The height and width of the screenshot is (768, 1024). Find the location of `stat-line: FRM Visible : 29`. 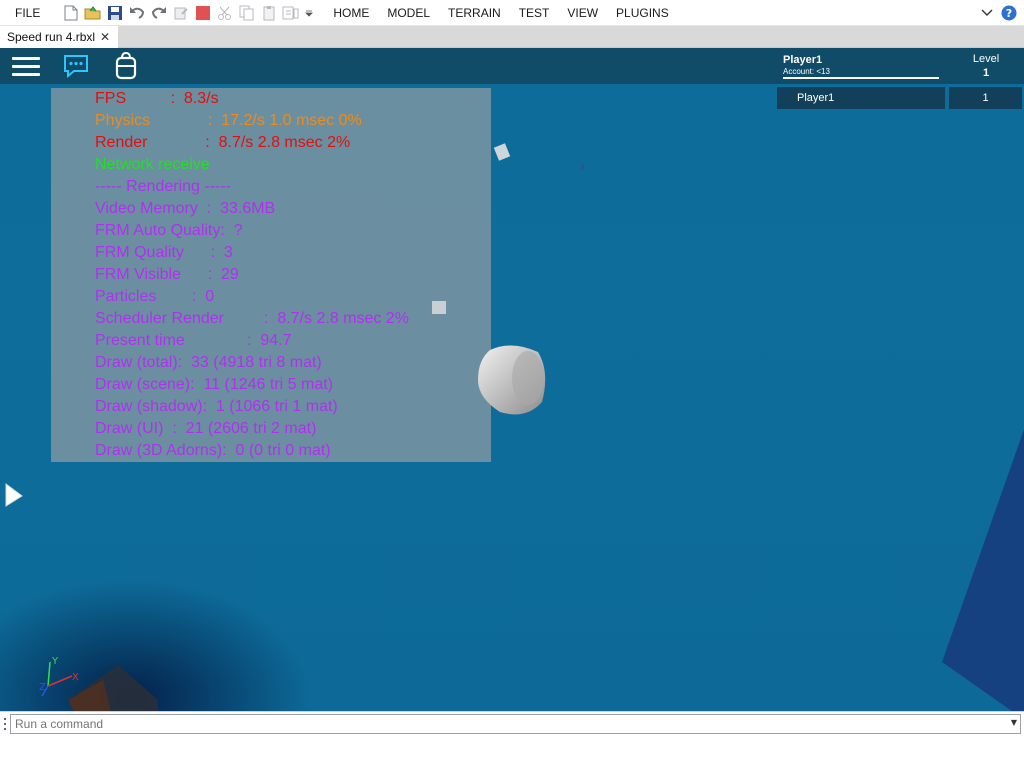

stat-line: FRM Visible : 29 is located at coordinates (167, 274).